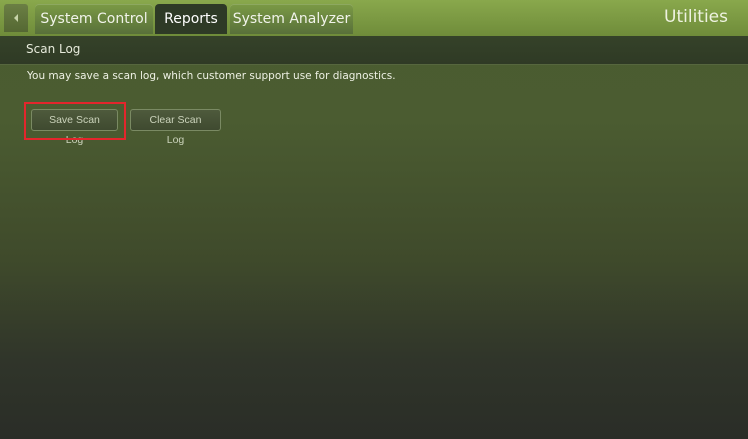 The width and height of the screenshot is (748, 439). What do you see at coordinates (94, 19) in the screenshot?
I see `tab-system-control: System Control` at bounding box center [94, 19].